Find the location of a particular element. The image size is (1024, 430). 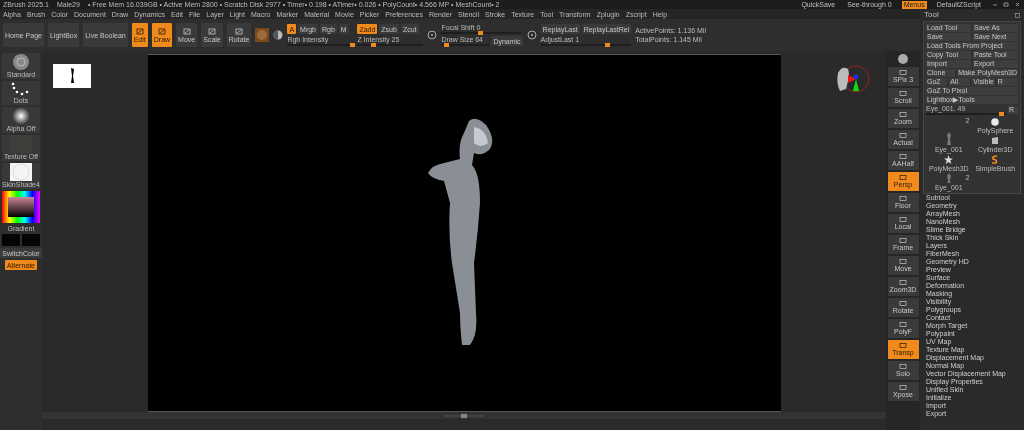

render-sphere-icon is located at coordinates (903, 59).